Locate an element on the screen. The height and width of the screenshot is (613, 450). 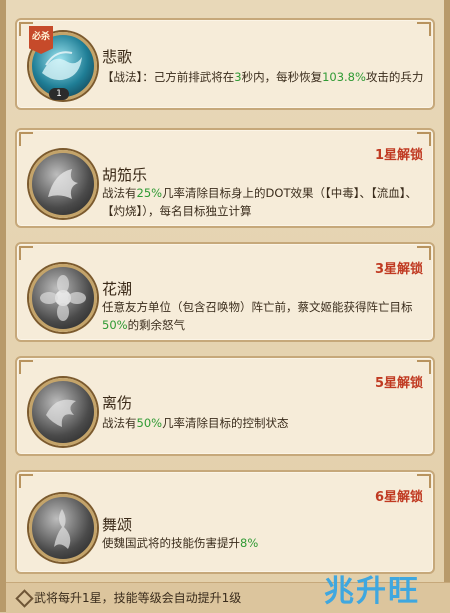
skill-card: 必杀 1 悲歌 【战法】：己方前排武将在3秒内，每秒恢复103.8%攻击的兵力 is located at coordinates (225, 64).